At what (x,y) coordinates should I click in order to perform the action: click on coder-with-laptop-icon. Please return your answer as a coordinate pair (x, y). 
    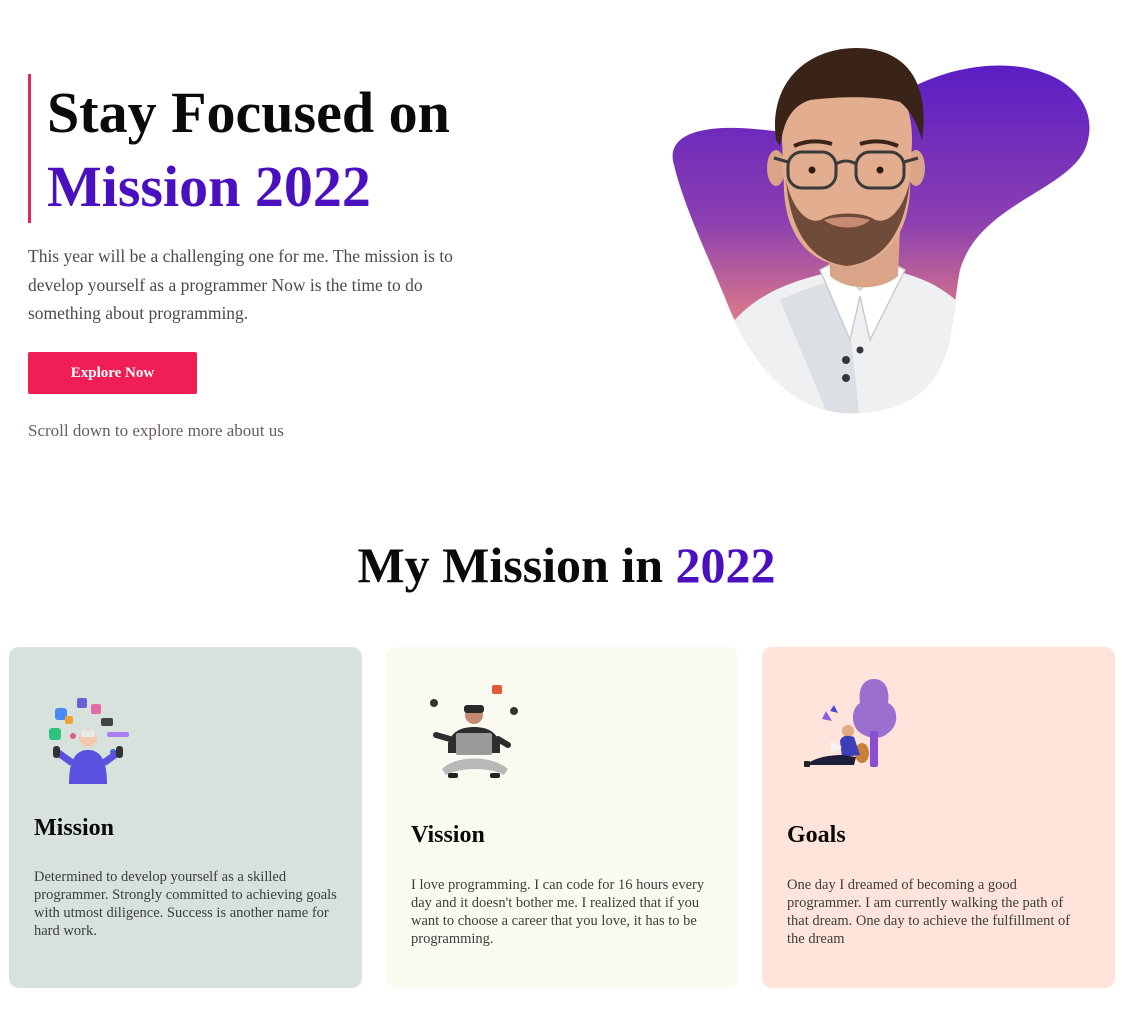
    Looking at the image, I should click on (474, 731).